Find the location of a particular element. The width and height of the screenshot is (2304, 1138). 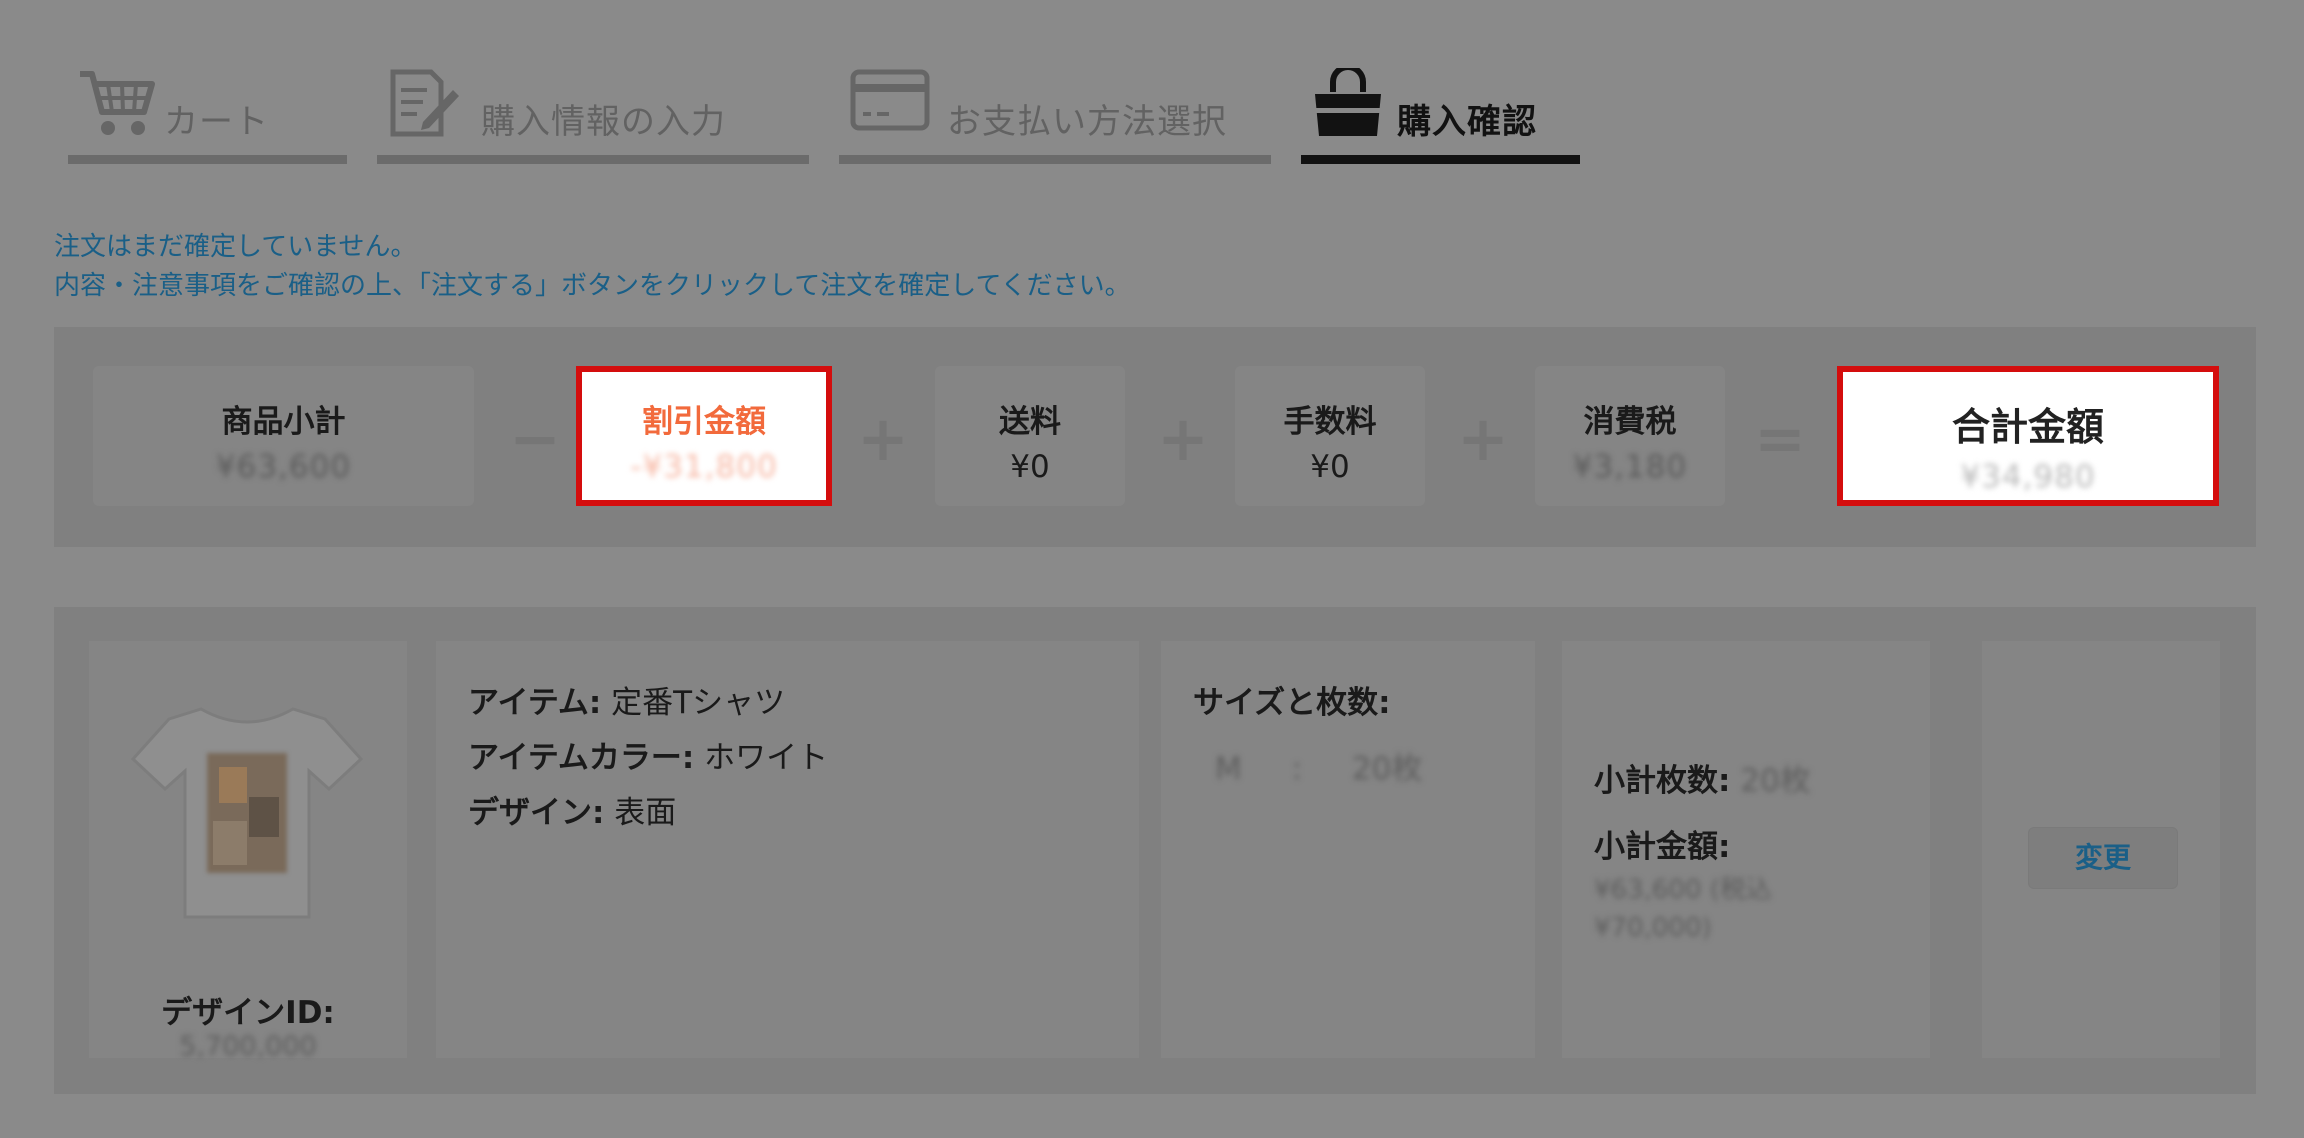

size-quantity-entry: M : 20枚 is located at coordinates (1318, 765).